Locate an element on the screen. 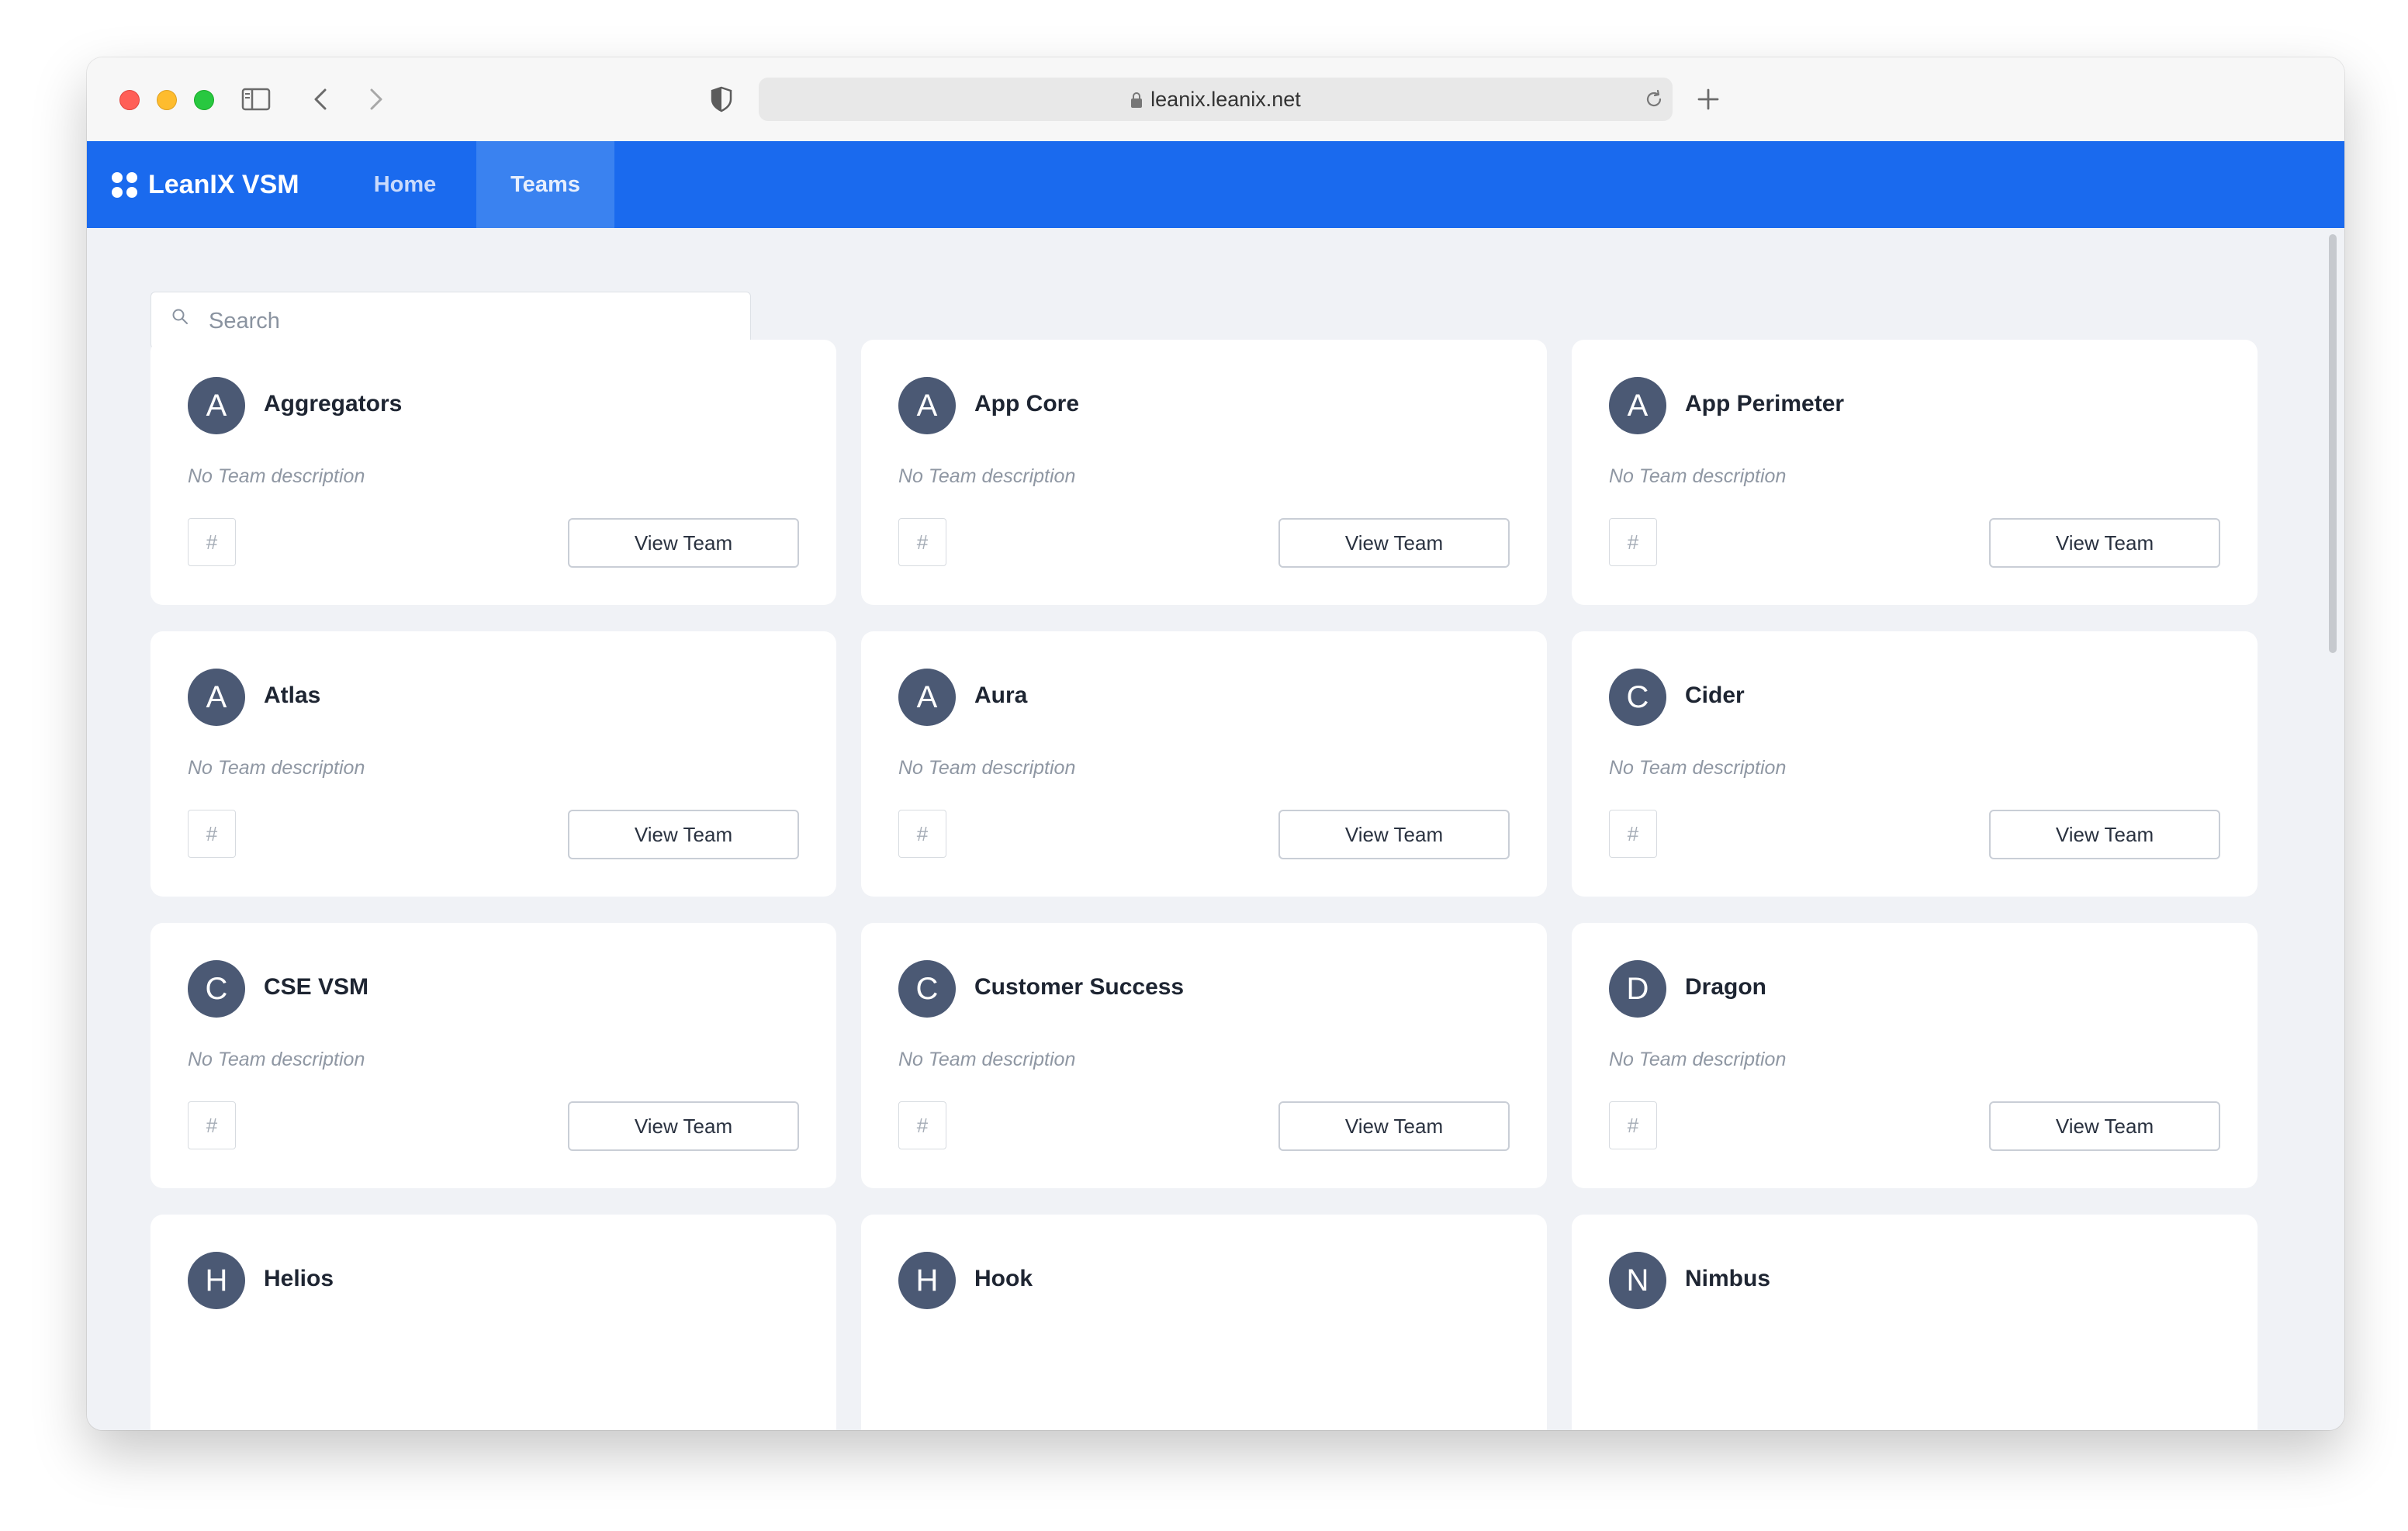  new-tab-icon is located at coordinates (1708, 99).